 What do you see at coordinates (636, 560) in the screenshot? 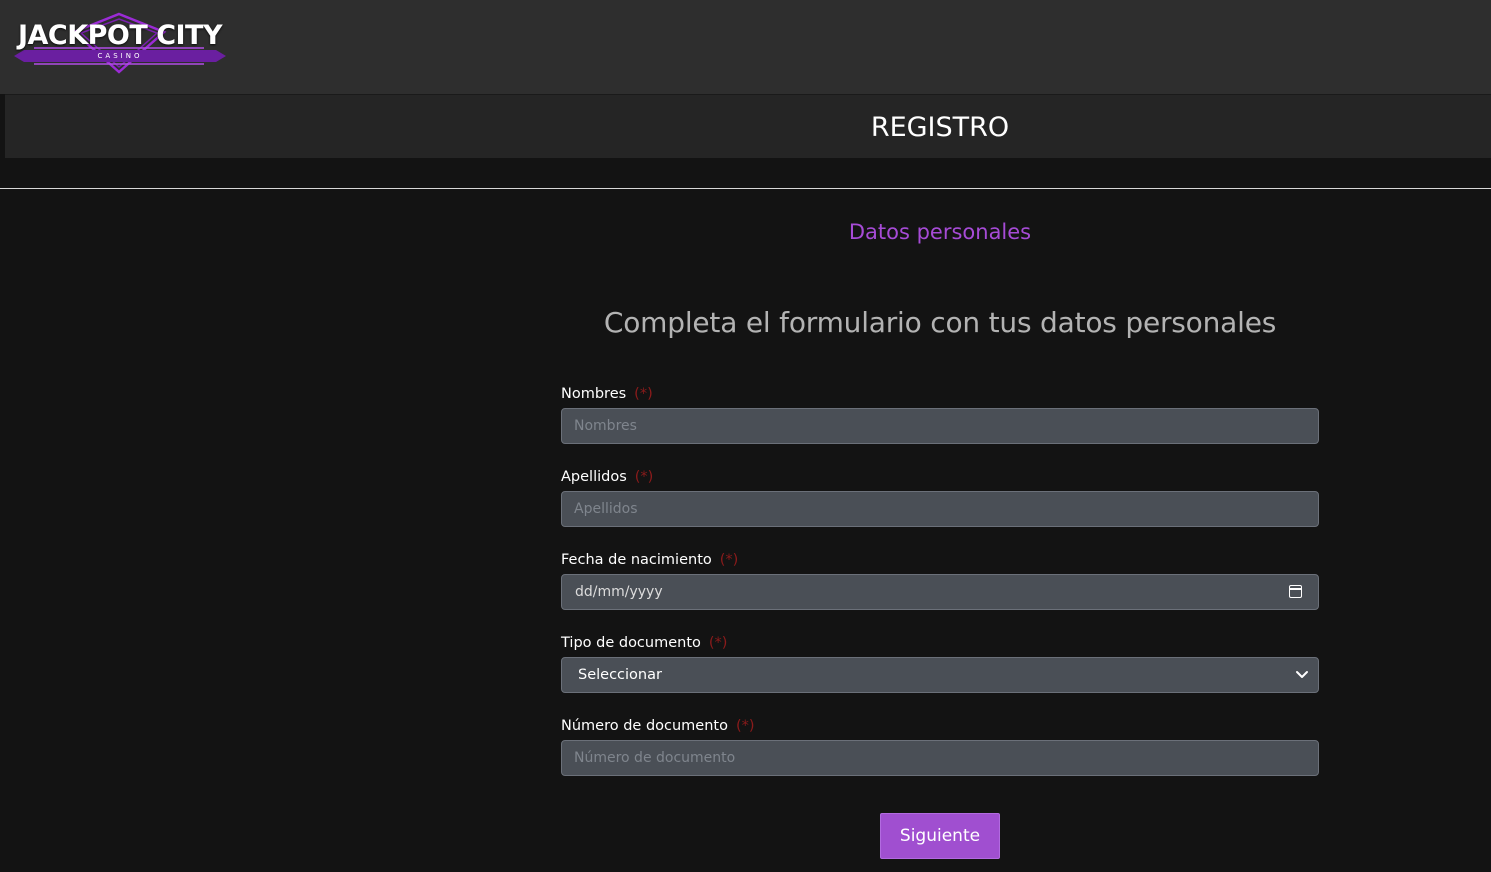
I see `birth-date-label-text: Fecha de nacimiento` at bounding box center [636, 560].